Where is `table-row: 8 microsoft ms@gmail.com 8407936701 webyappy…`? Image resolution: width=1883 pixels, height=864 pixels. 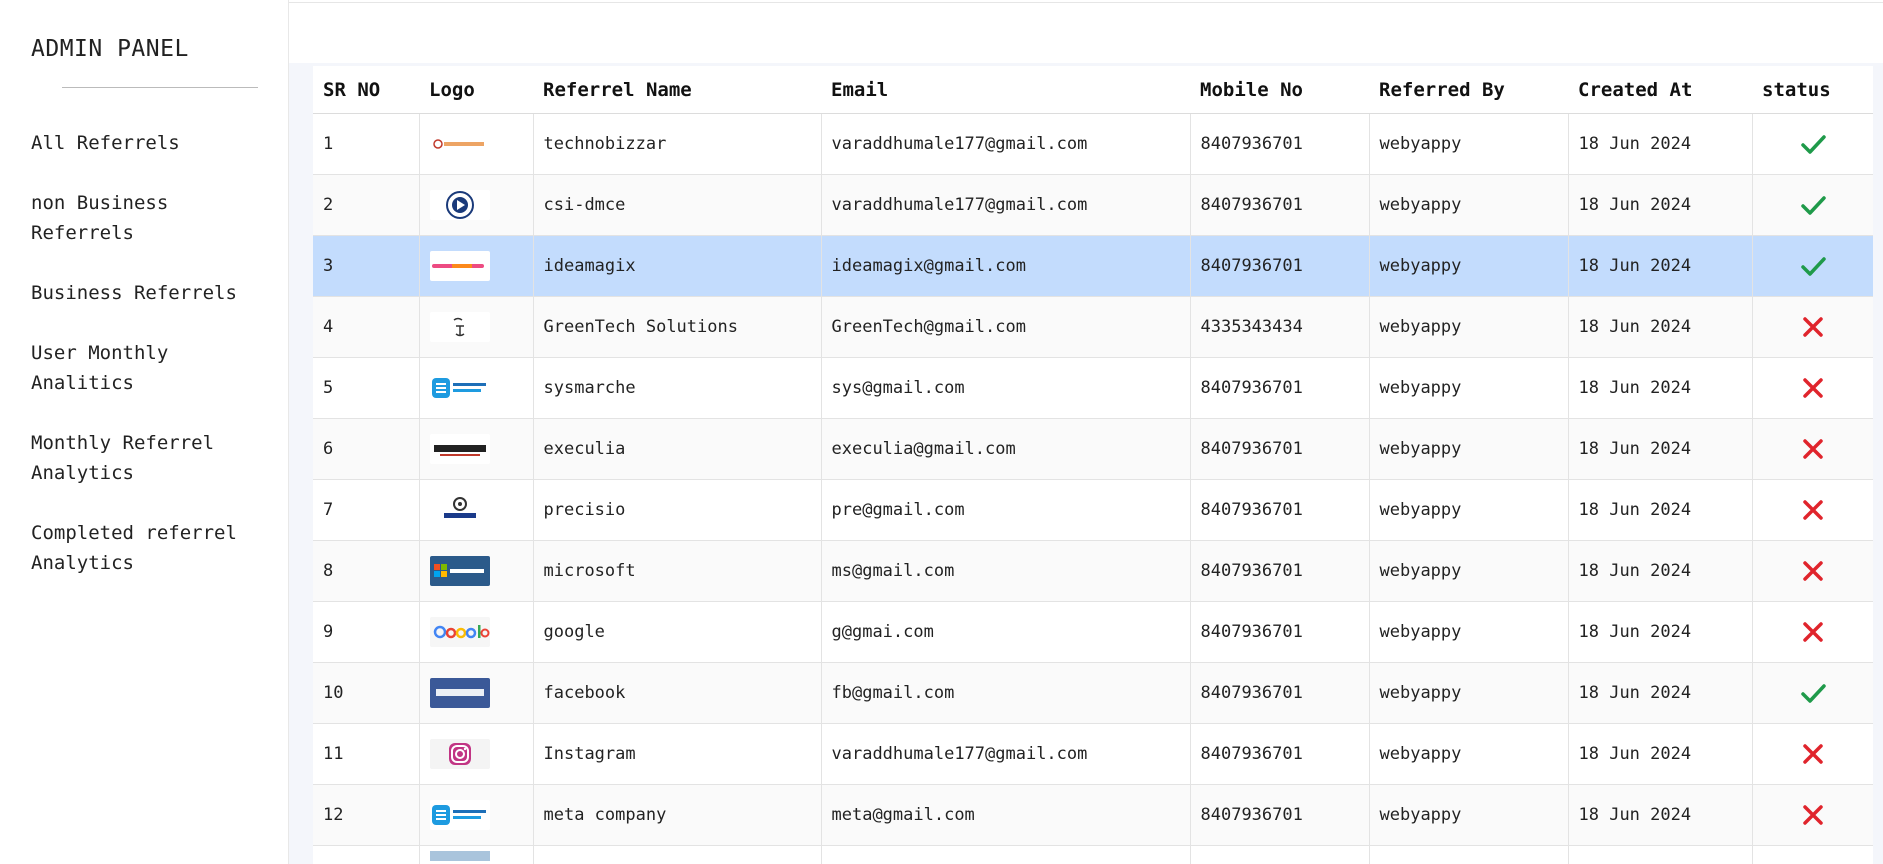 table-row: 8 microsoft ms@gmail.com 8407936701 webyappy… is located at coordinates (1093, 571).